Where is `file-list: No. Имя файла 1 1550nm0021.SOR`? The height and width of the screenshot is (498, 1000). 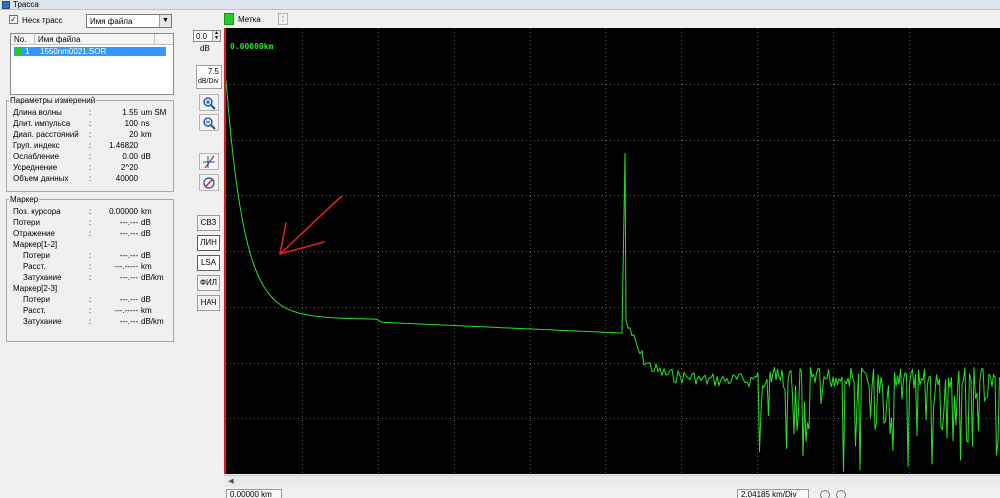
file-list: No. Имя файла 1 1550nm0021.SOR is located at coordinates (92, 64).